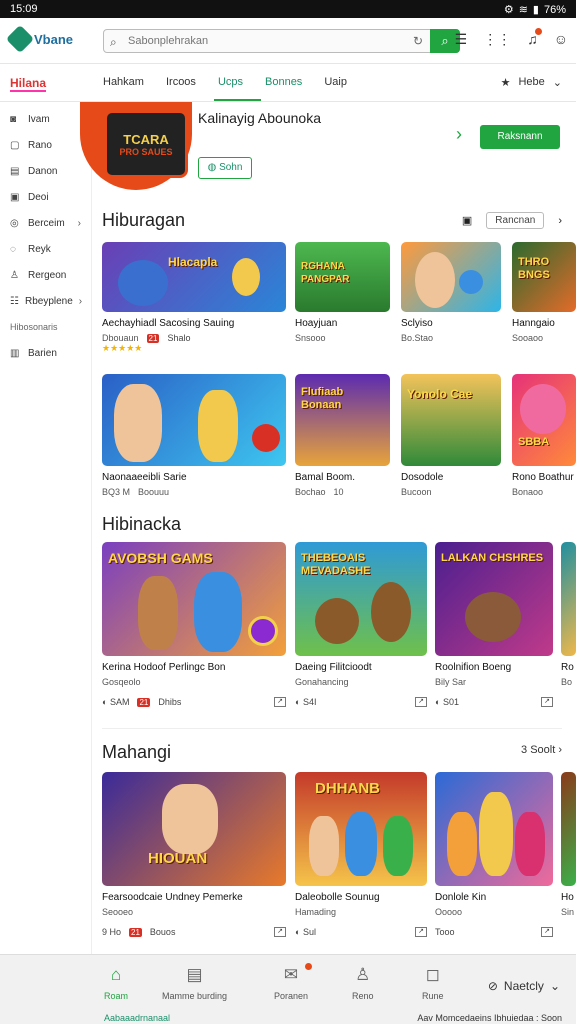 Image resolution: width=576 pixels, height=1024 pixels. I want to click on thumbnail-title: HIOUAN, so click(178, 858).